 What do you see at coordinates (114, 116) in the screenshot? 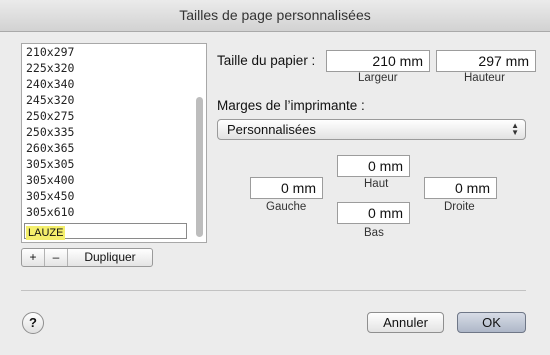
I see `list-item: 250x275` at bounding box center [114, 116].